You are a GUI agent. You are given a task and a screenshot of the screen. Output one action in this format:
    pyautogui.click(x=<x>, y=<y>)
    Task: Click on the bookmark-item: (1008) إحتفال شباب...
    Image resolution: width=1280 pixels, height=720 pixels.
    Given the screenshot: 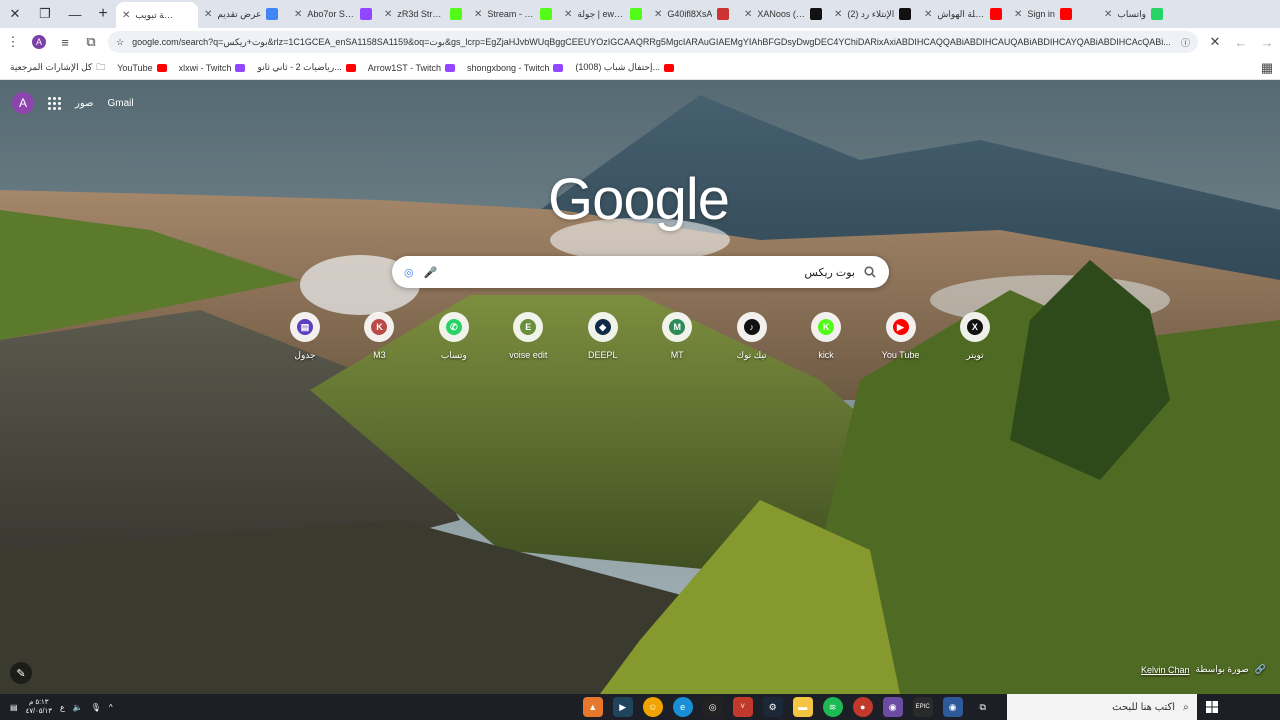 What is the action you would take?
    pyautogui.click(x=624, y=67)
    